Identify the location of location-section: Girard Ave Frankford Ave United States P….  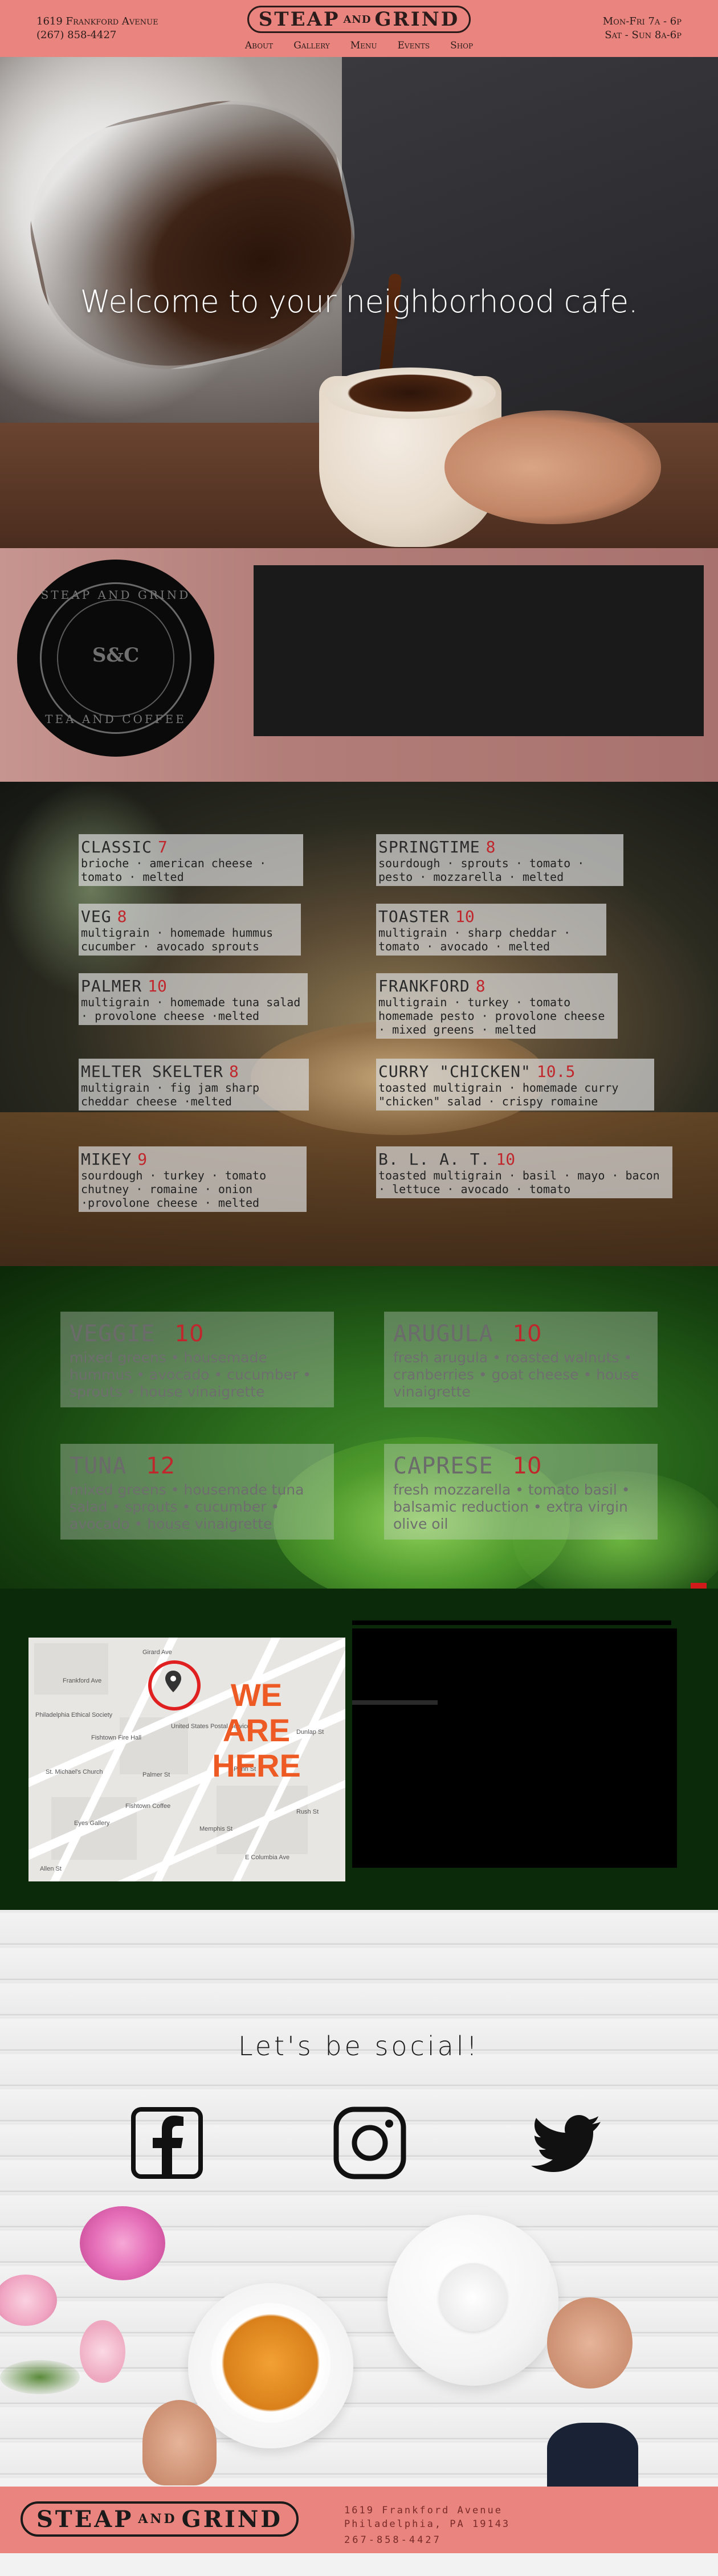
(359, 1749).